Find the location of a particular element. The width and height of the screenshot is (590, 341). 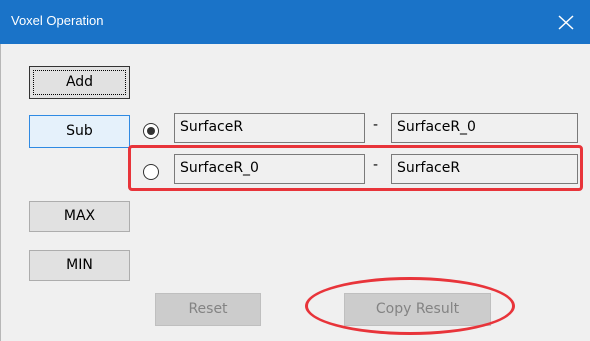

copy-result-button: Copy Result is located at coordinates (417, 309).